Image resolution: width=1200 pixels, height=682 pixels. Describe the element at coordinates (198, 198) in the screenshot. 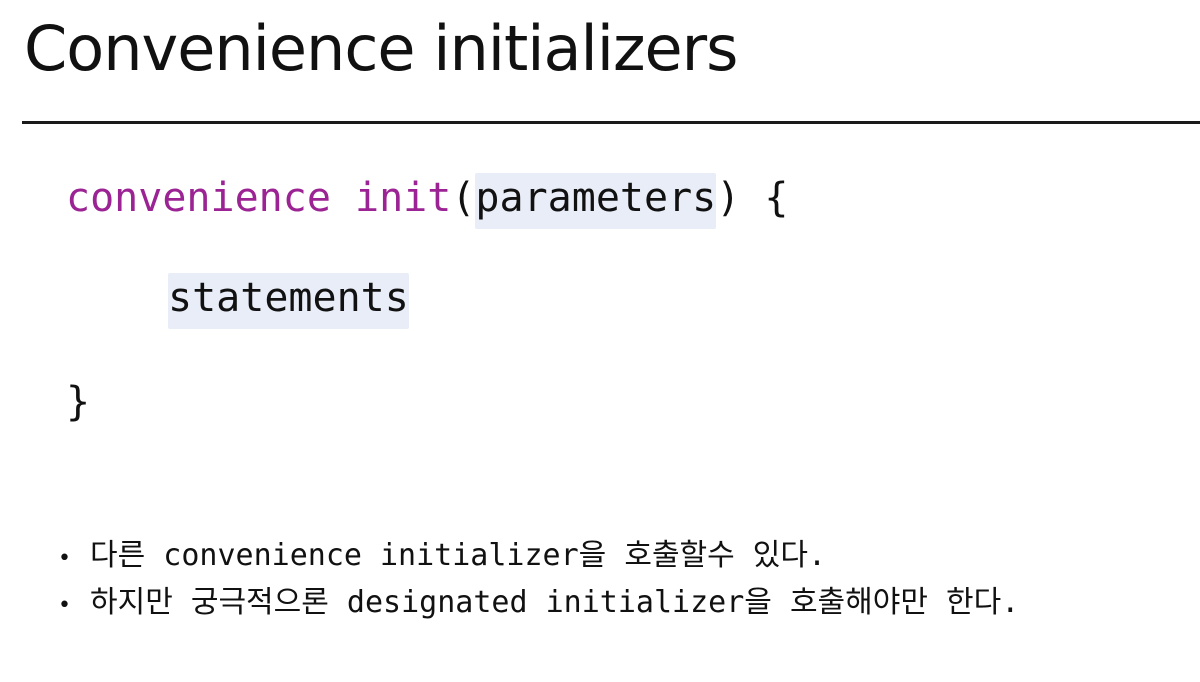

I see `keyword-convenience: convenience` at that location.